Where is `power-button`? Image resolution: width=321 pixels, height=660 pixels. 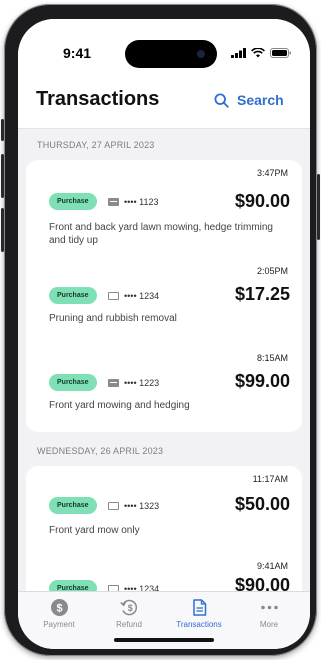
power-button is located at coordinates (318, 207).